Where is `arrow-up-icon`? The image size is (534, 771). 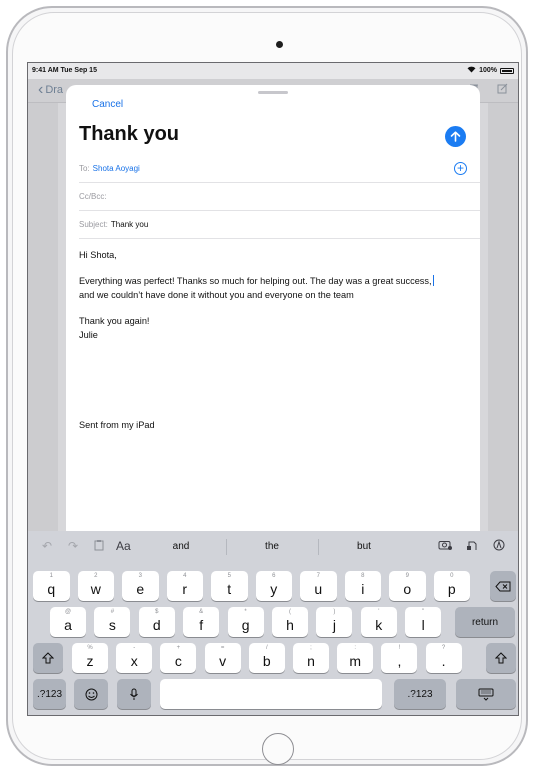 arrow-up-icon is located at coordinates (455, 136).